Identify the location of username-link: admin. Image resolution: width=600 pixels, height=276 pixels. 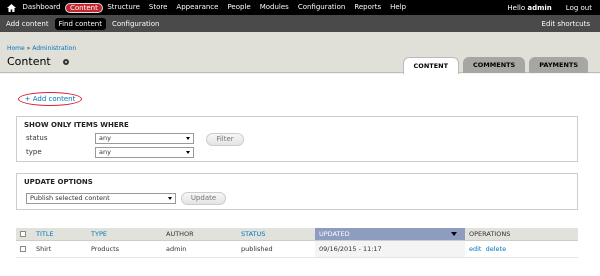
(539, 8).